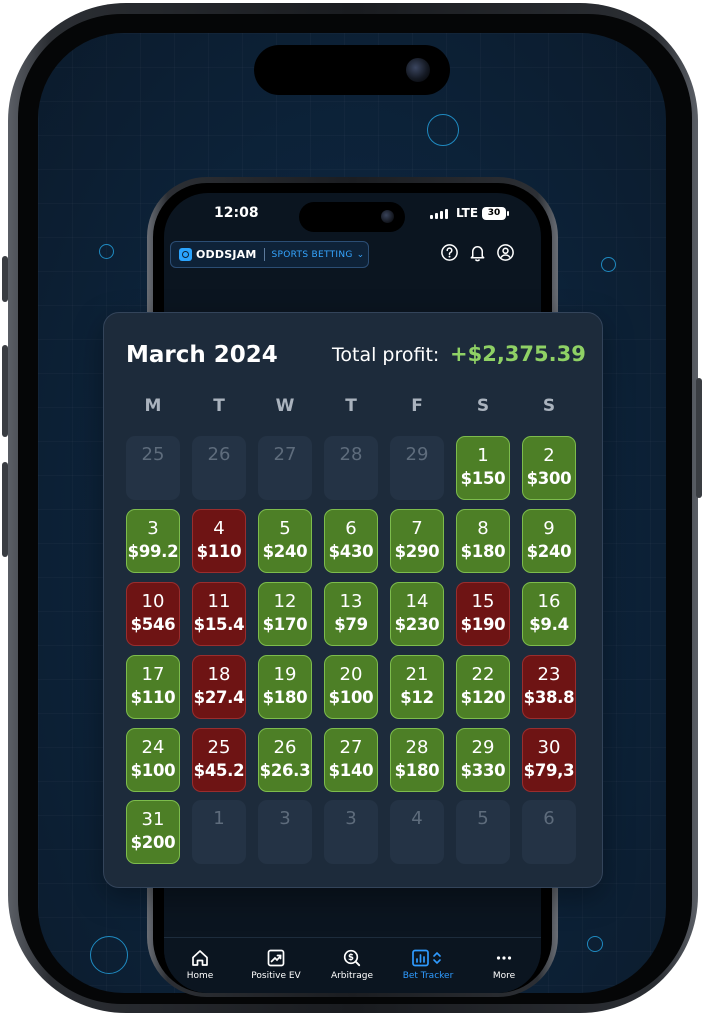  Describe the element at coordinates (219, 541) in the screenshot. I see `calendar-day-negative: 4 $110` at that location.